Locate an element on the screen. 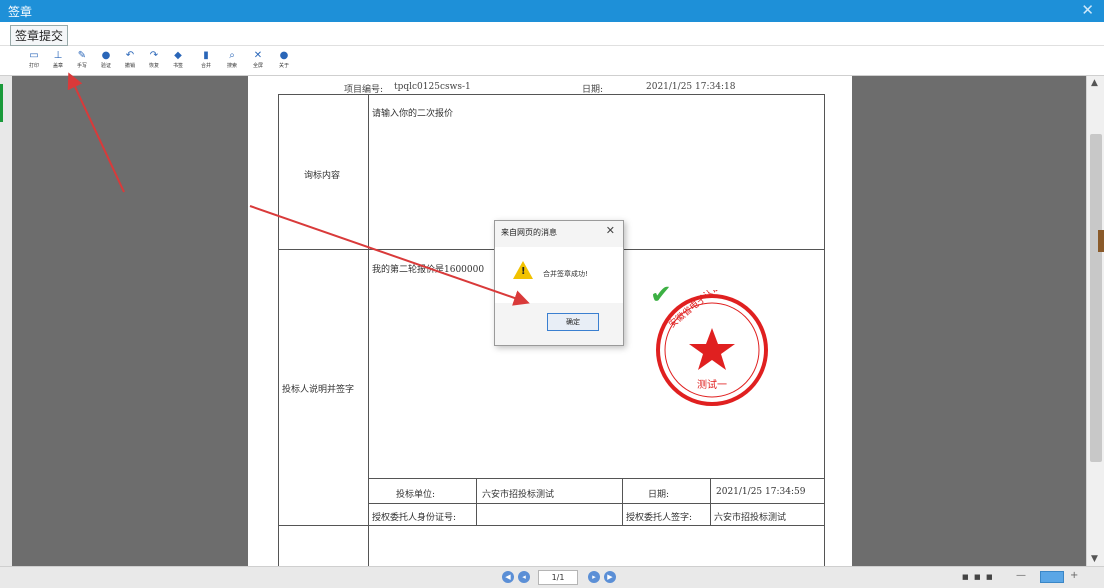 The width and height of the screenshot is (1104, 588). single-page-icon: ■ is located at coordinates (965, 577).